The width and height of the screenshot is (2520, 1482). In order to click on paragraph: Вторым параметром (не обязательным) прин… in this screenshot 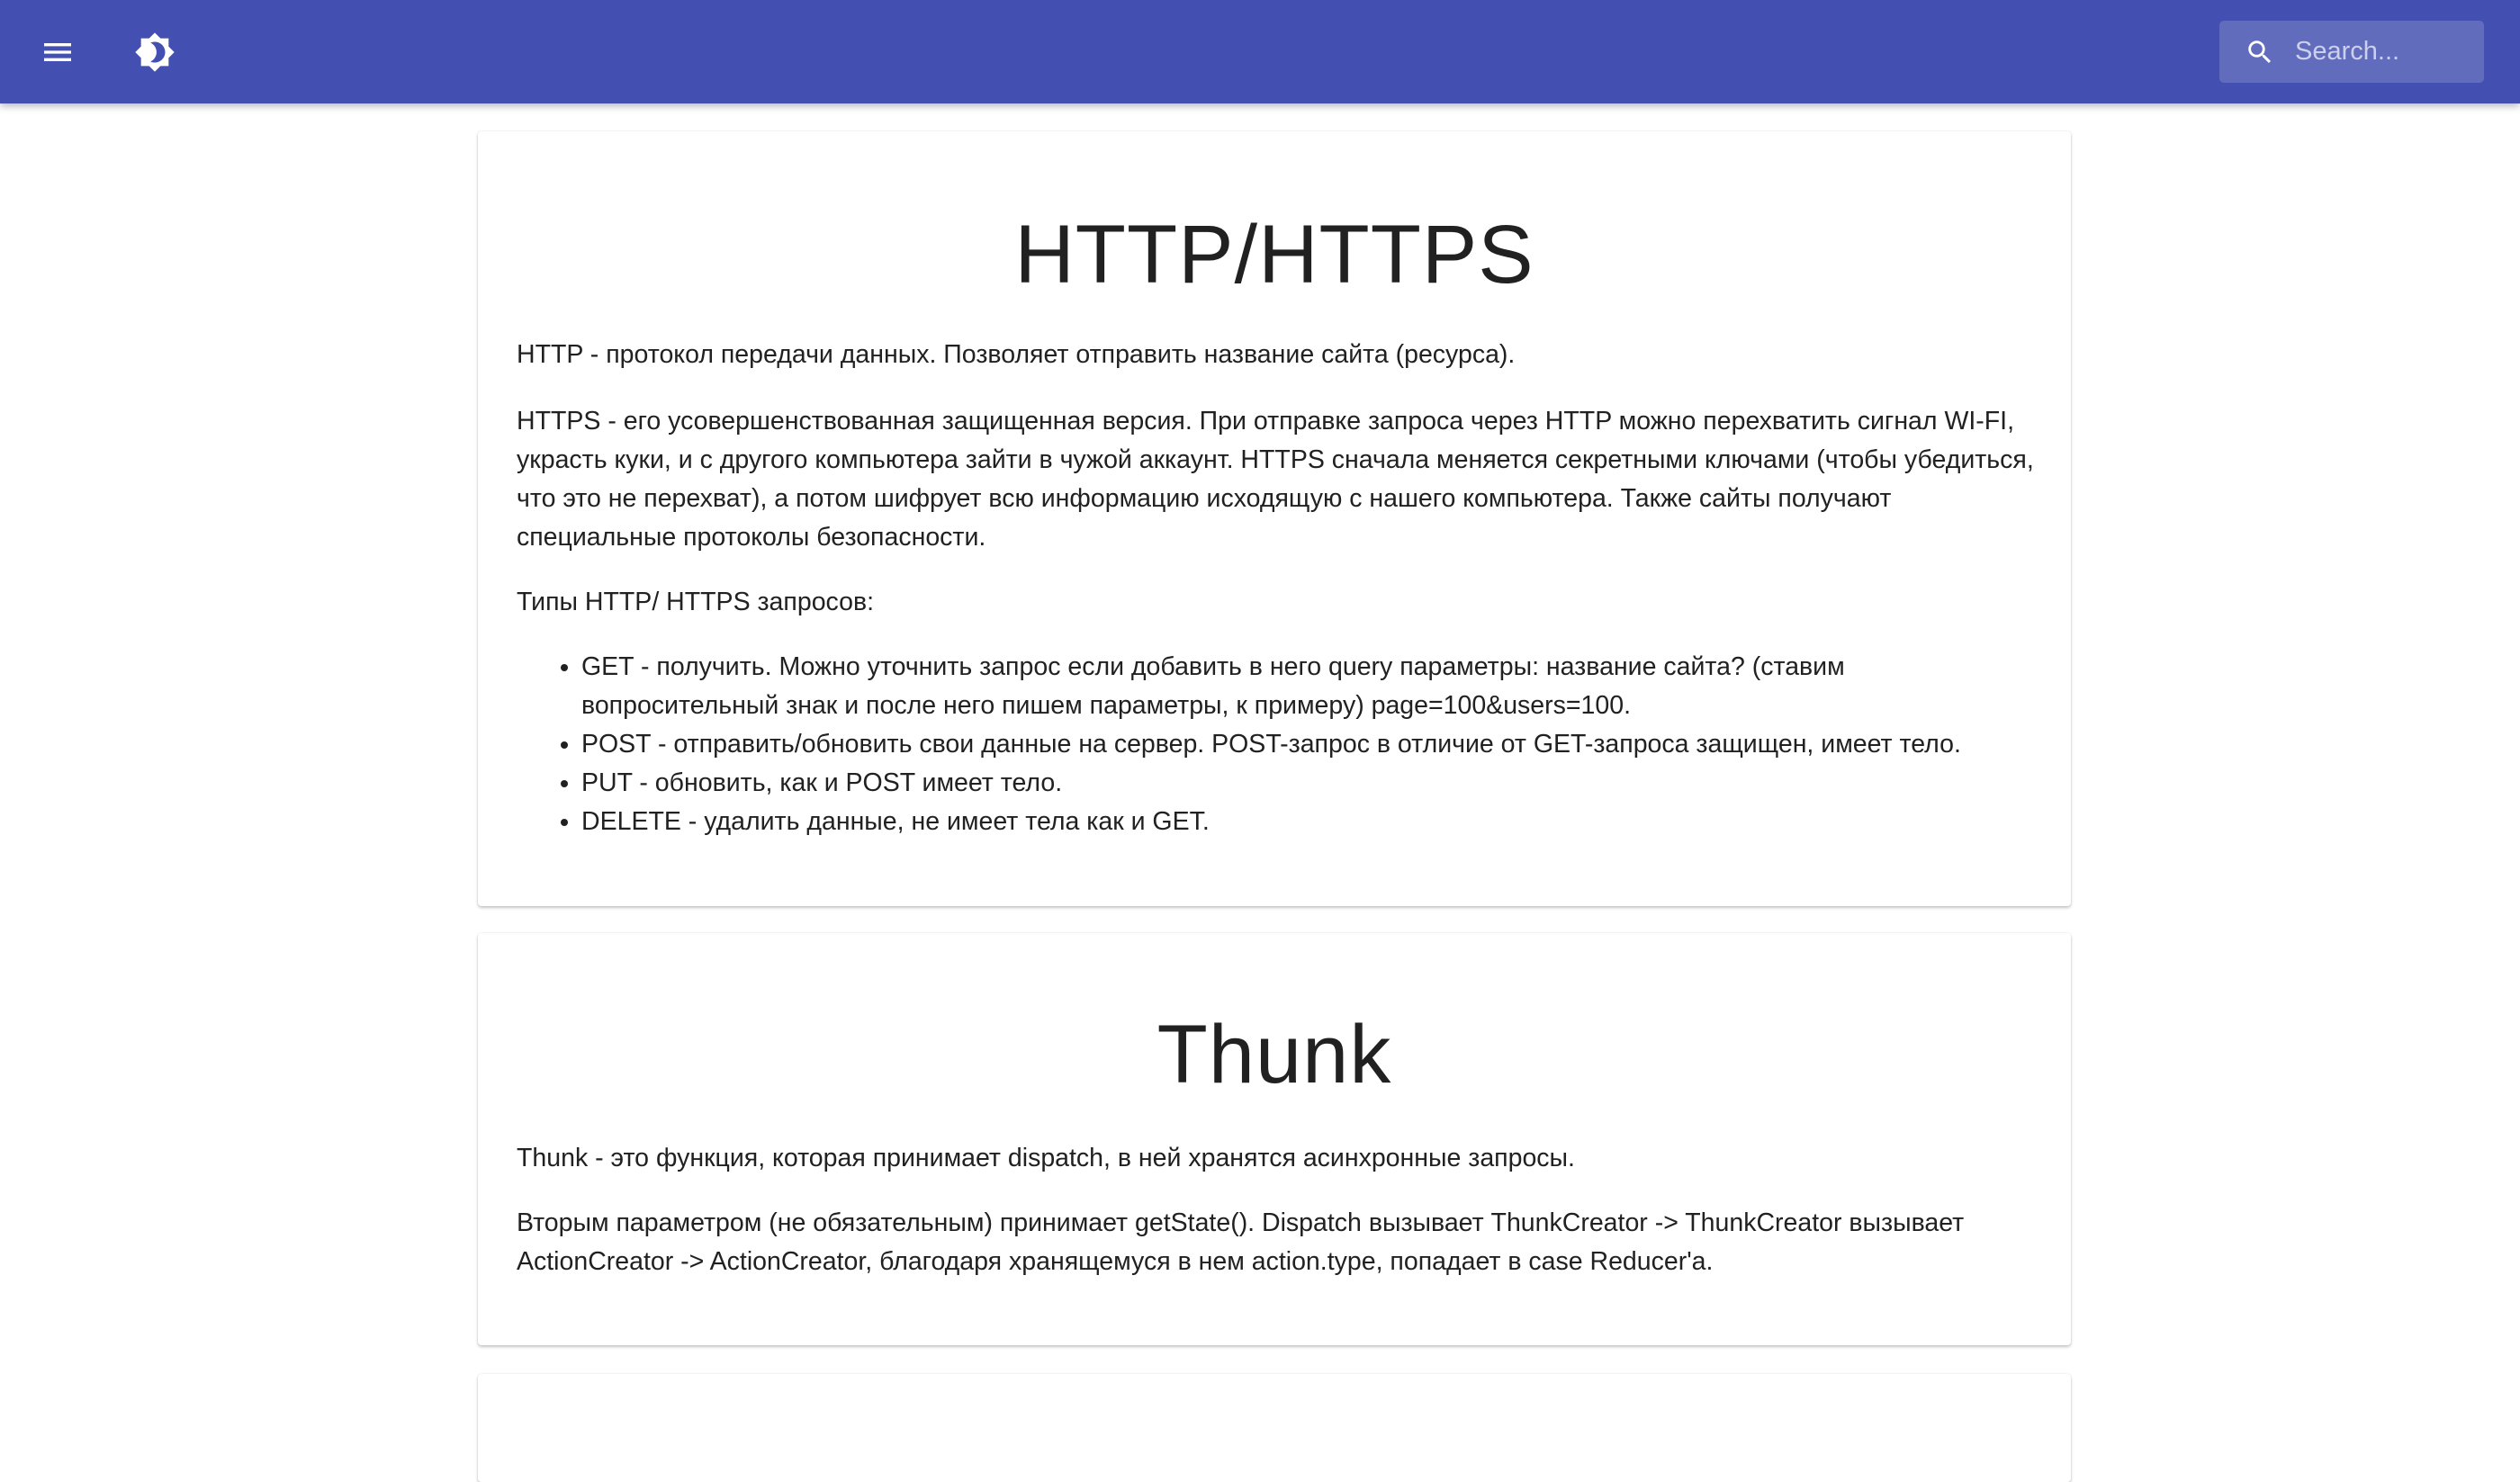, I will do `click(1241, 1242)`.